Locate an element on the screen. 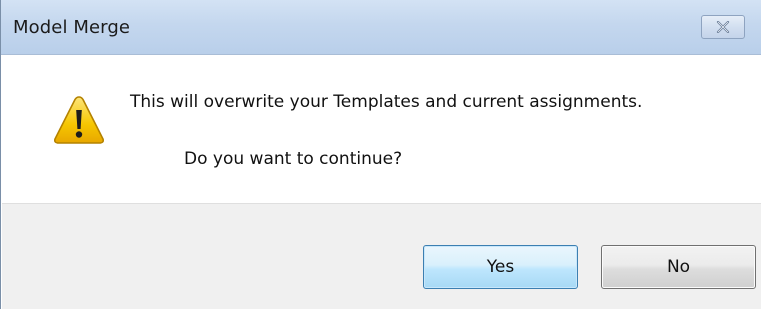 This screenshot has height=309, width=761. close-button is located at coordinates (723, 27).